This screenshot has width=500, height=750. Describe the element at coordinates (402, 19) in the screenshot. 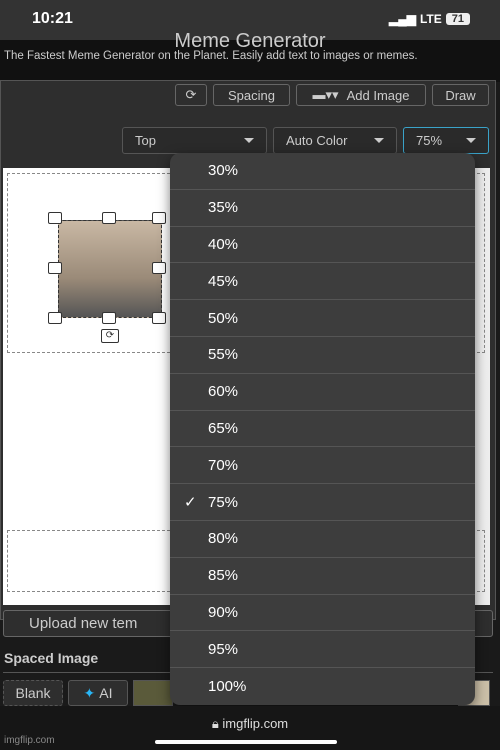

I see `signal-icon: ▂▄▆` at that location.